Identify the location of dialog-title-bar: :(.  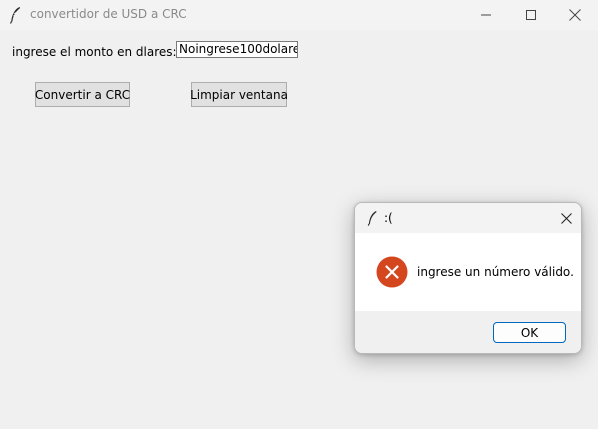
(468, 218).